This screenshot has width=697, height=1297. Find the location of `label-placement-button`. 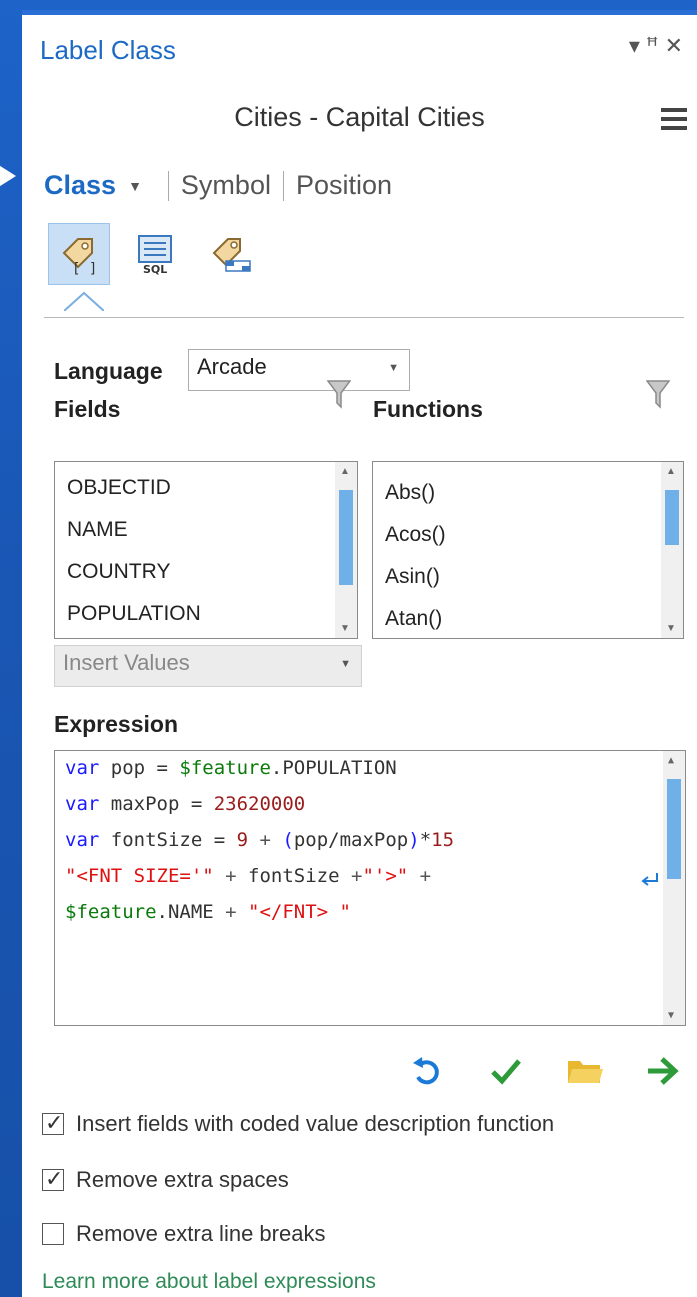

label-placement-button is located at coordinates (231, 254).